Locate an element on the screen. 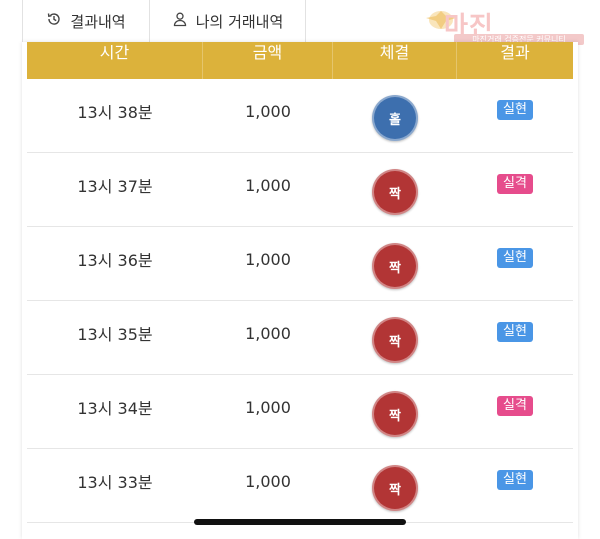 Image resolution: width=600 pixels, height=539 pixels. header-fill: 체결 is located at coordinates (395, 60).